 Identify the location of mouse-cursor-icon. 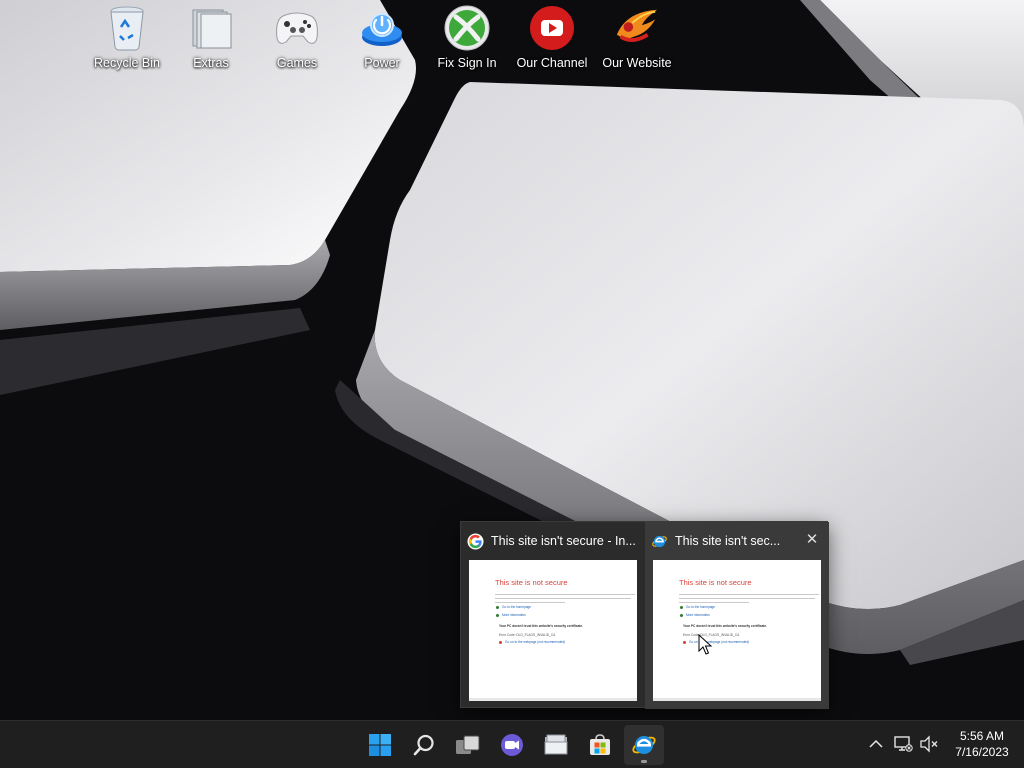
(705, 644).